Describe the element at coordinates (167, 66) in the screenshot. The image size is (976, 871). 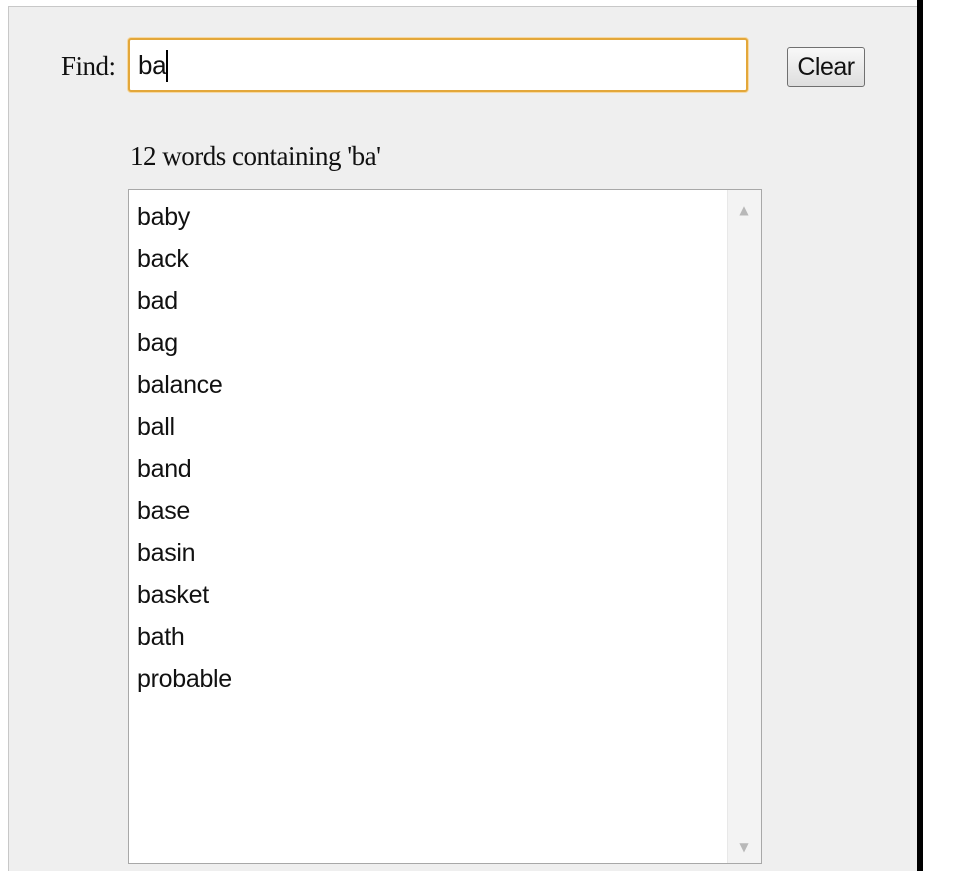
I see `text-caret` at that location.